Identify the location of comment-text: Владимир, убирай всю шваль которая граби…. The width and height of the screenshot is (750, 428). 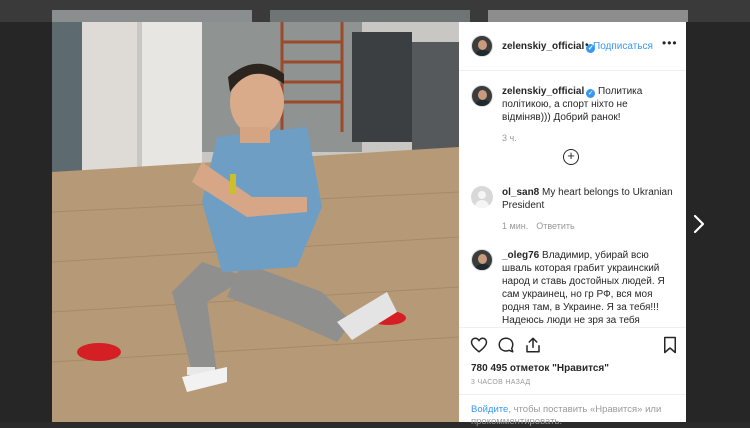
(583, 288).